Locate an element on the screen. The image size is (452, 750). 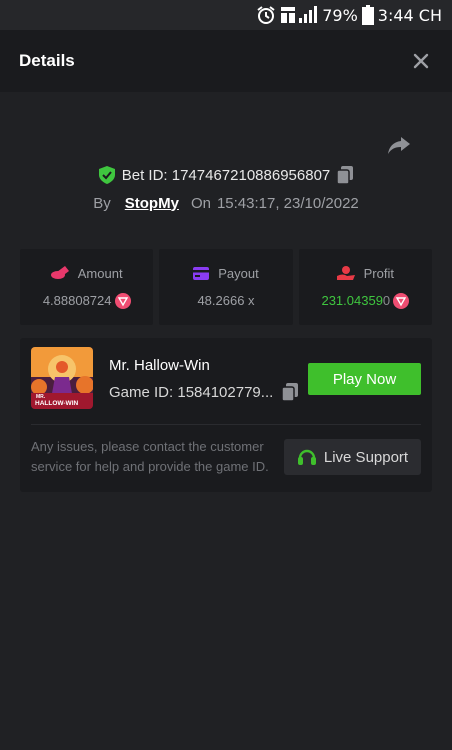
live-support-button: Live Support is located at coordinates (352, 457).